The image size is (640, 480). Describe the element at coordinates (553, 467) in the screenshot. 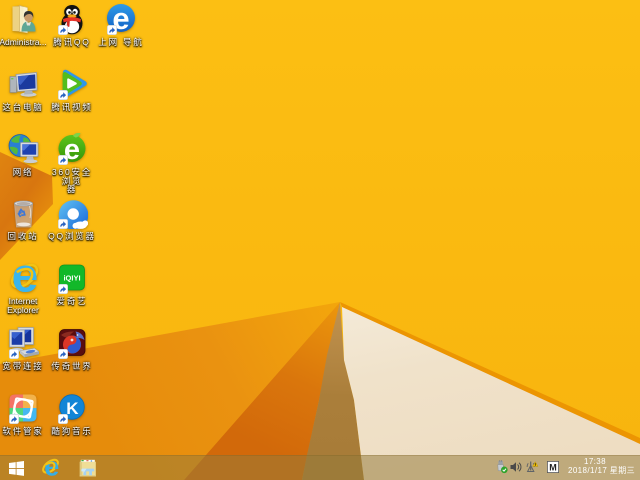

I see `svg-text: M` at that location.